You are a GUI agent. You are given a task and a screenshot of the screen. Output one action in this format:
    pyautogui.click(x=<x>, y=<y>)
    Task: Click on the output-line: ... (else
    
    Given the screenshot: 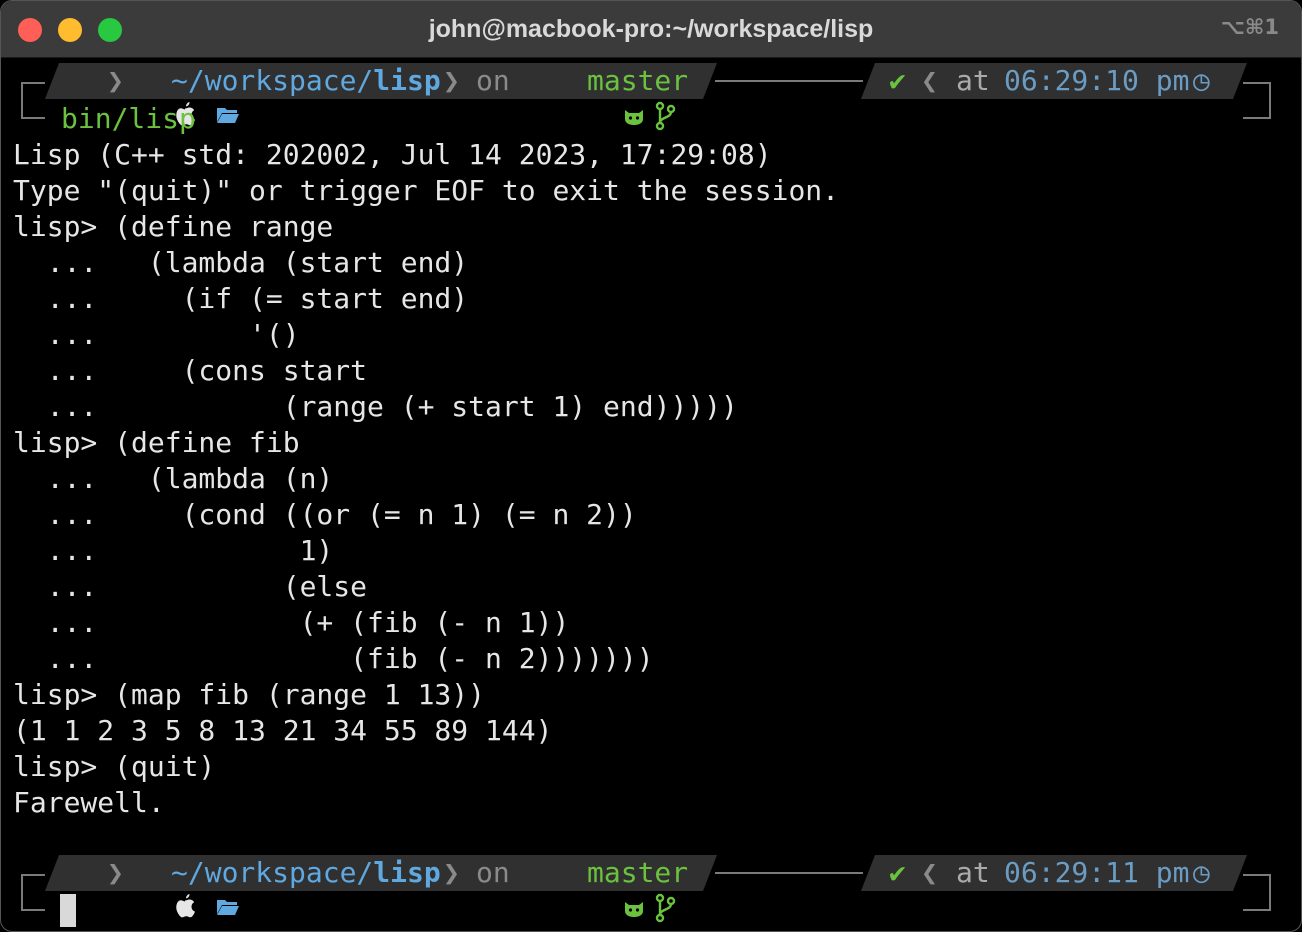 What is the action you would take?
    pyautogui.click(x=190, y=586)
    